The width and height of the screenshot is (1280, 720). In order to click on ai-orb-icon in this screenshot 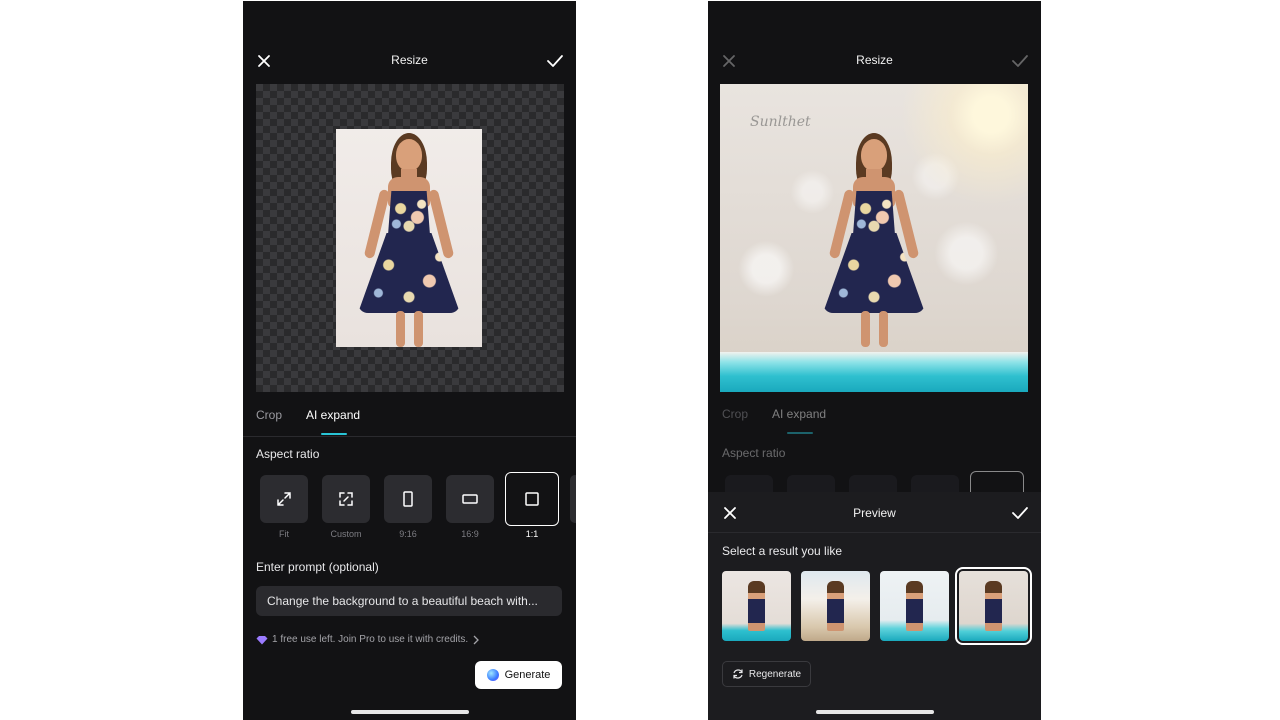, I will do `click(492, 675)`.